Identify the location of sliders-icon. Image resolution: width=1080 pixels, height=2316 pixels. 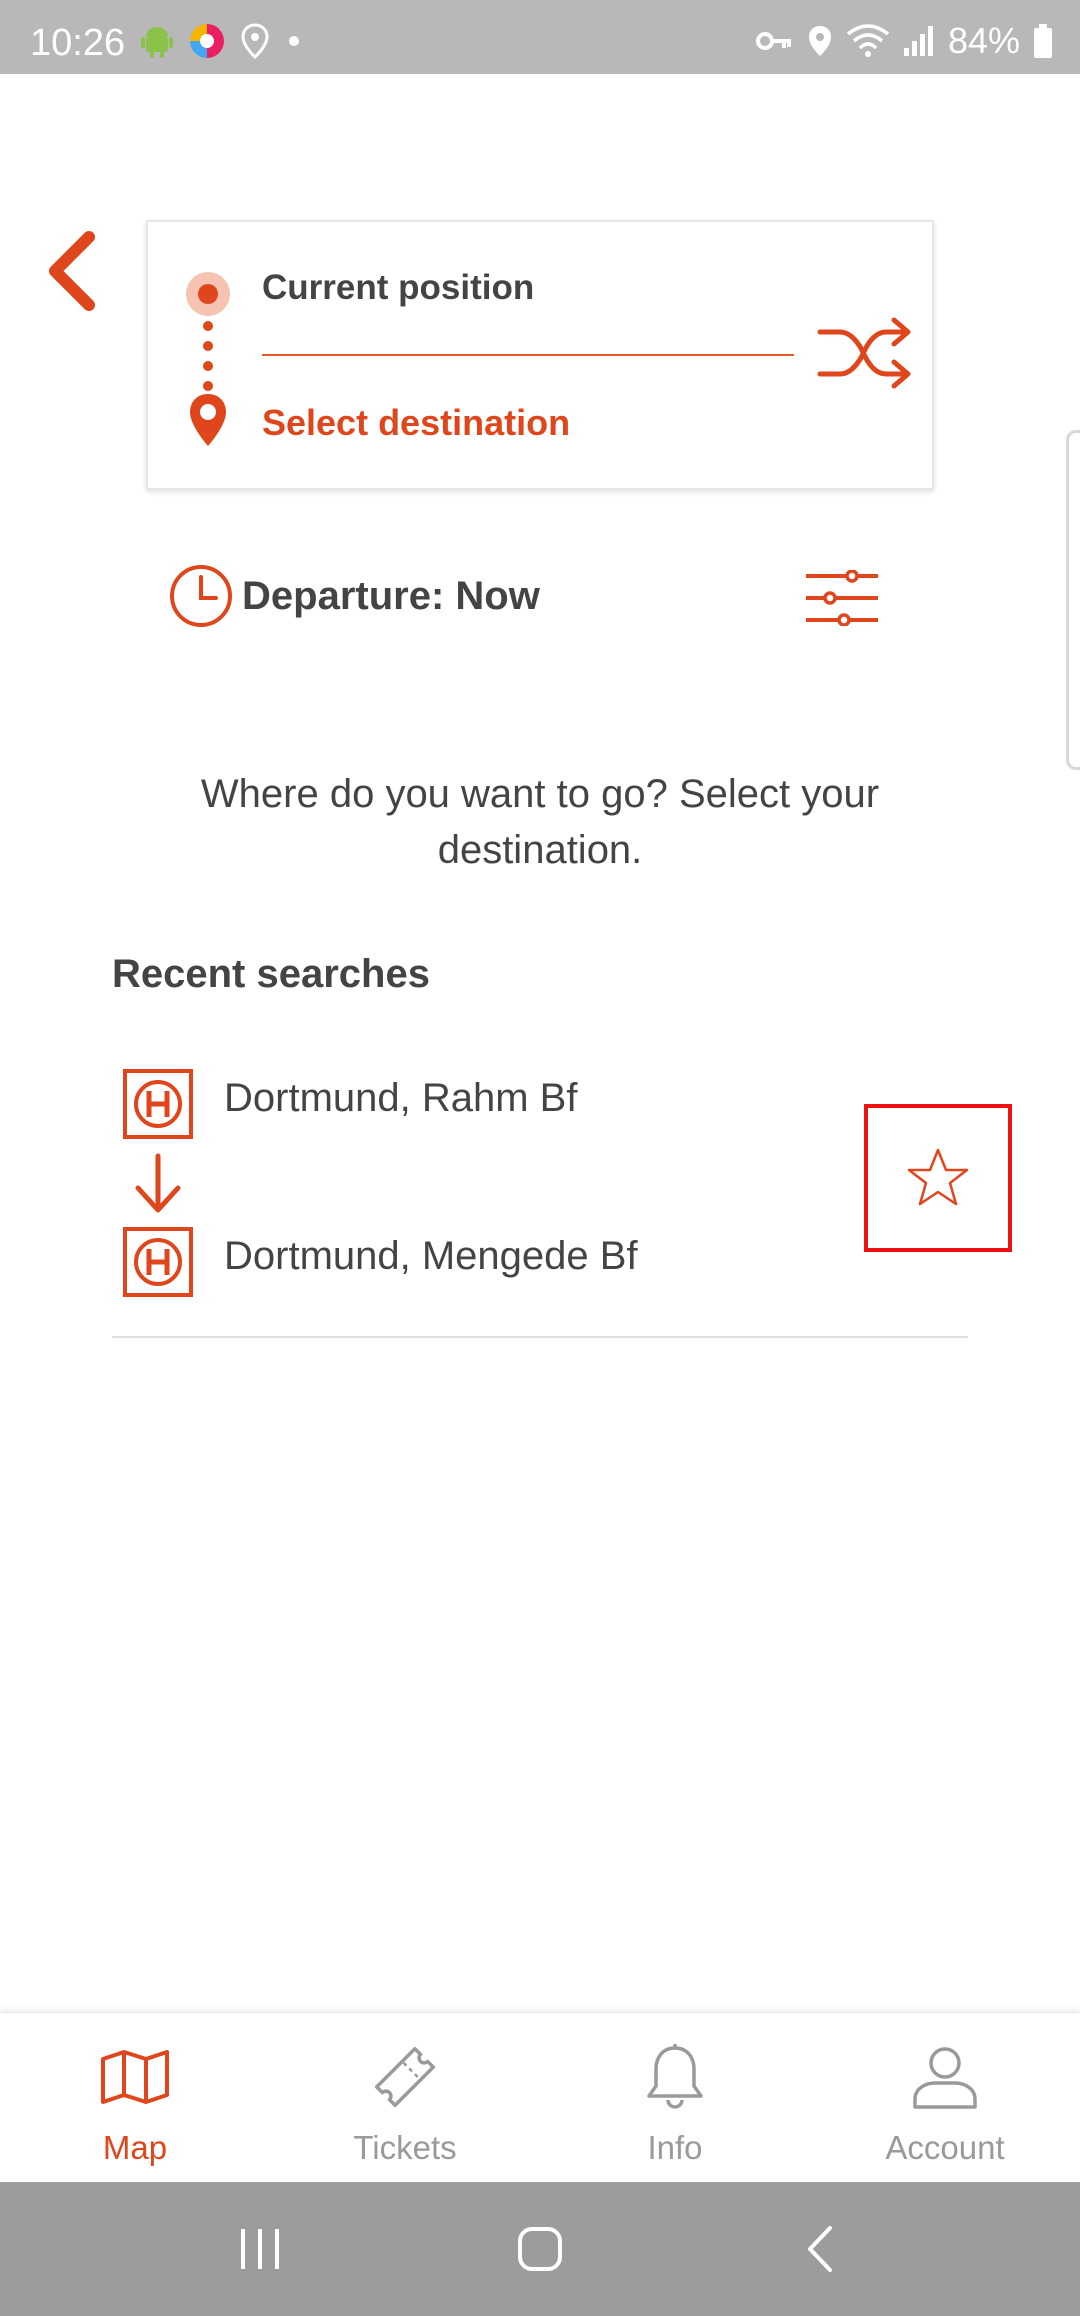
(842, 598).